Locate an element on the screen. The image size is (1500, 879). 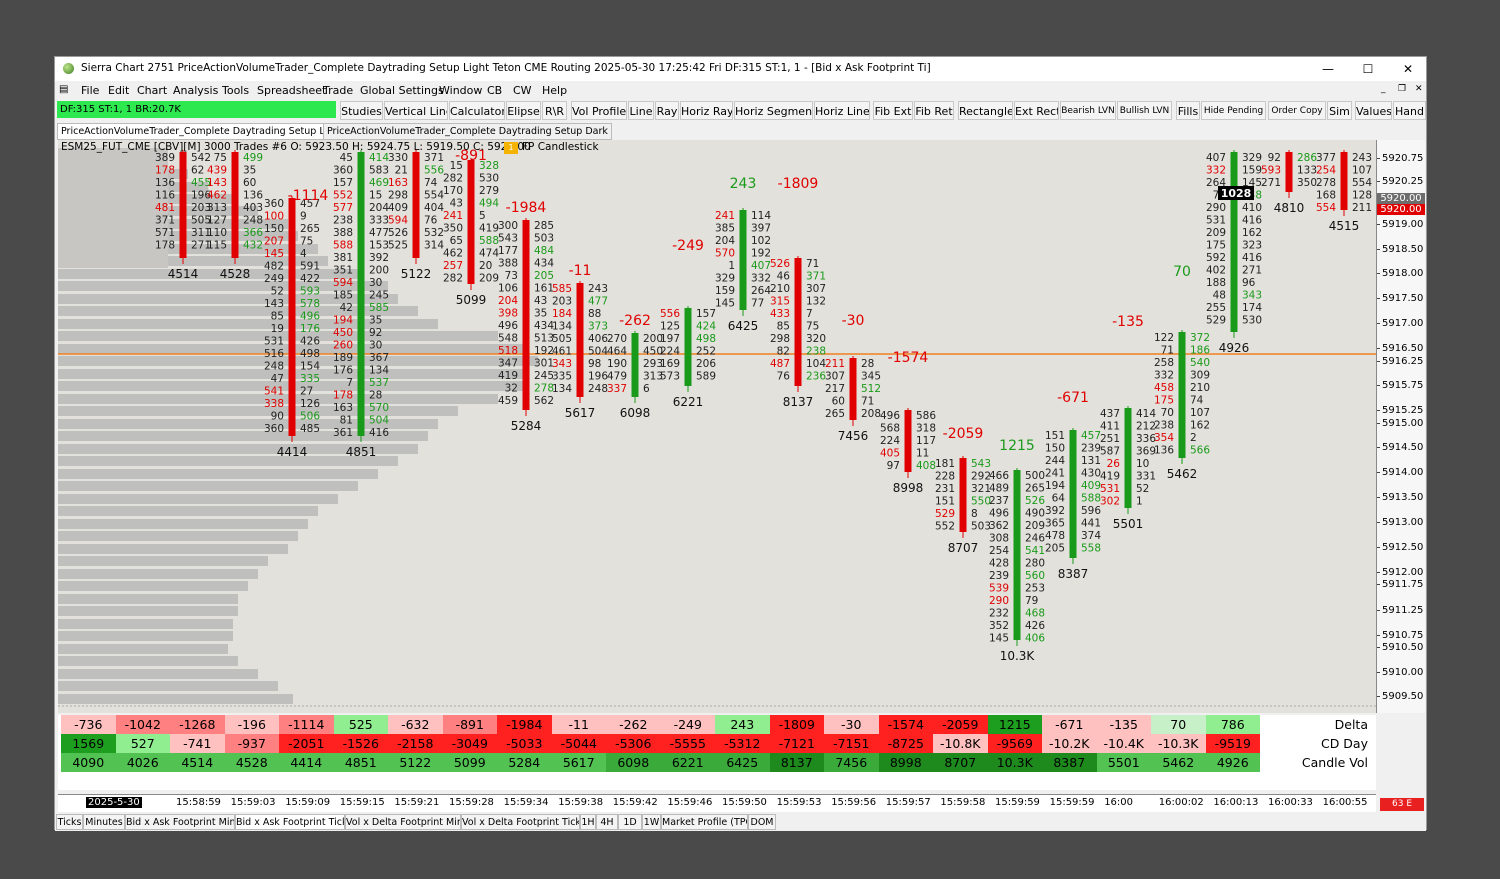
candle-vol-cell: 4851 is located at coordinates (360, 762).